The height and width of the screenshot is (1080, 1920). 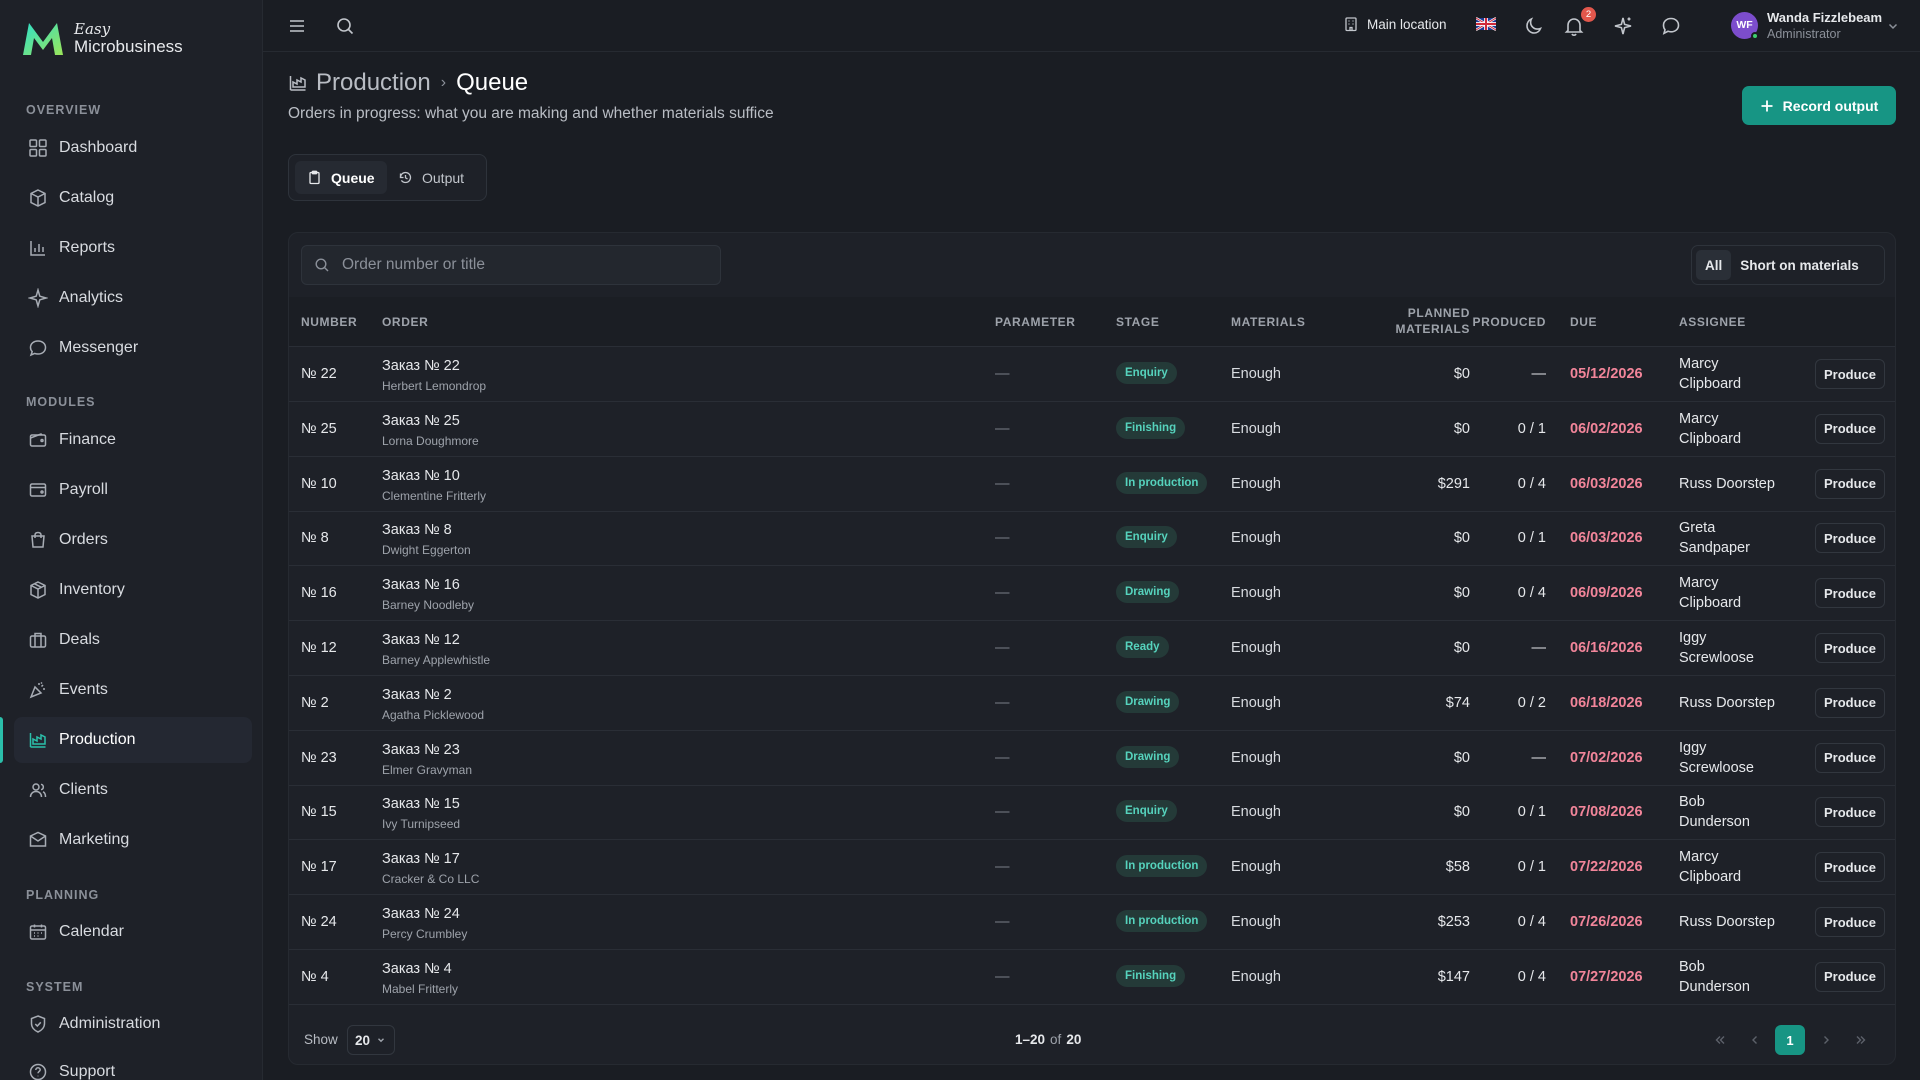 What do you see at coordinates (1268, 322) in the screenshot?
I see `header-materials: MATERIALS` at bounding box center [1268, 322].